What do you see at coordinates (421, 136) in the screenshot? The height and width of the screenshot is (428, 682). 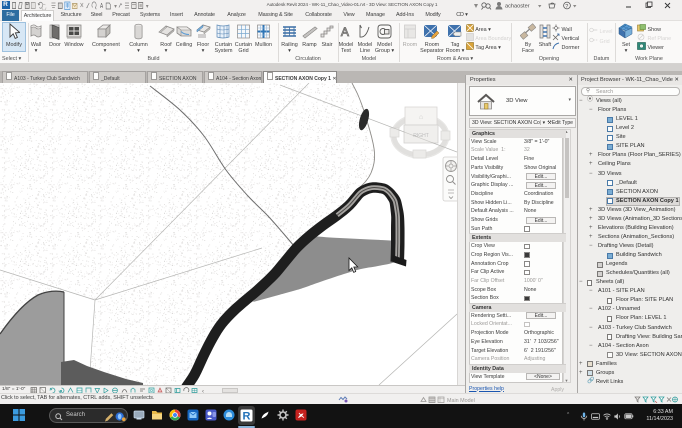 I see `svg-text: RIGHT` at bounding box center [421, 136].